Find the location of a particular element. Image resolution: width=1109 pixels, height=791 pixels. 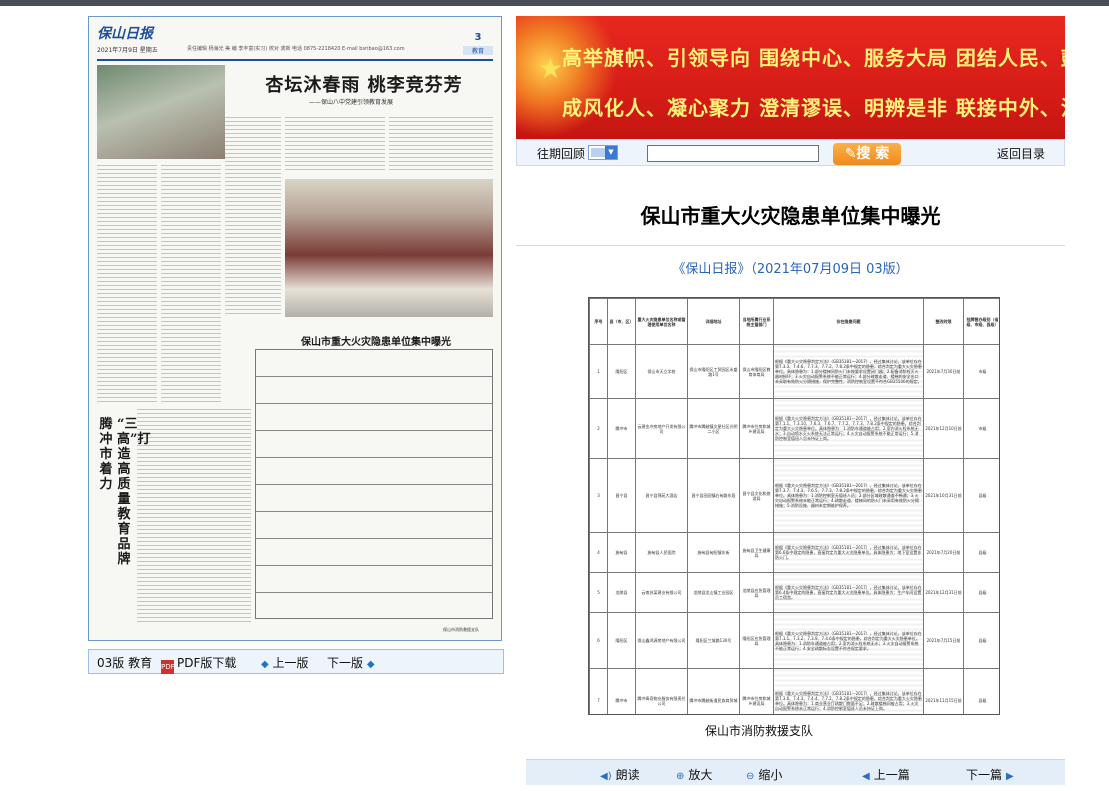

table-header: 序号 is located at coordinates (598, 321).